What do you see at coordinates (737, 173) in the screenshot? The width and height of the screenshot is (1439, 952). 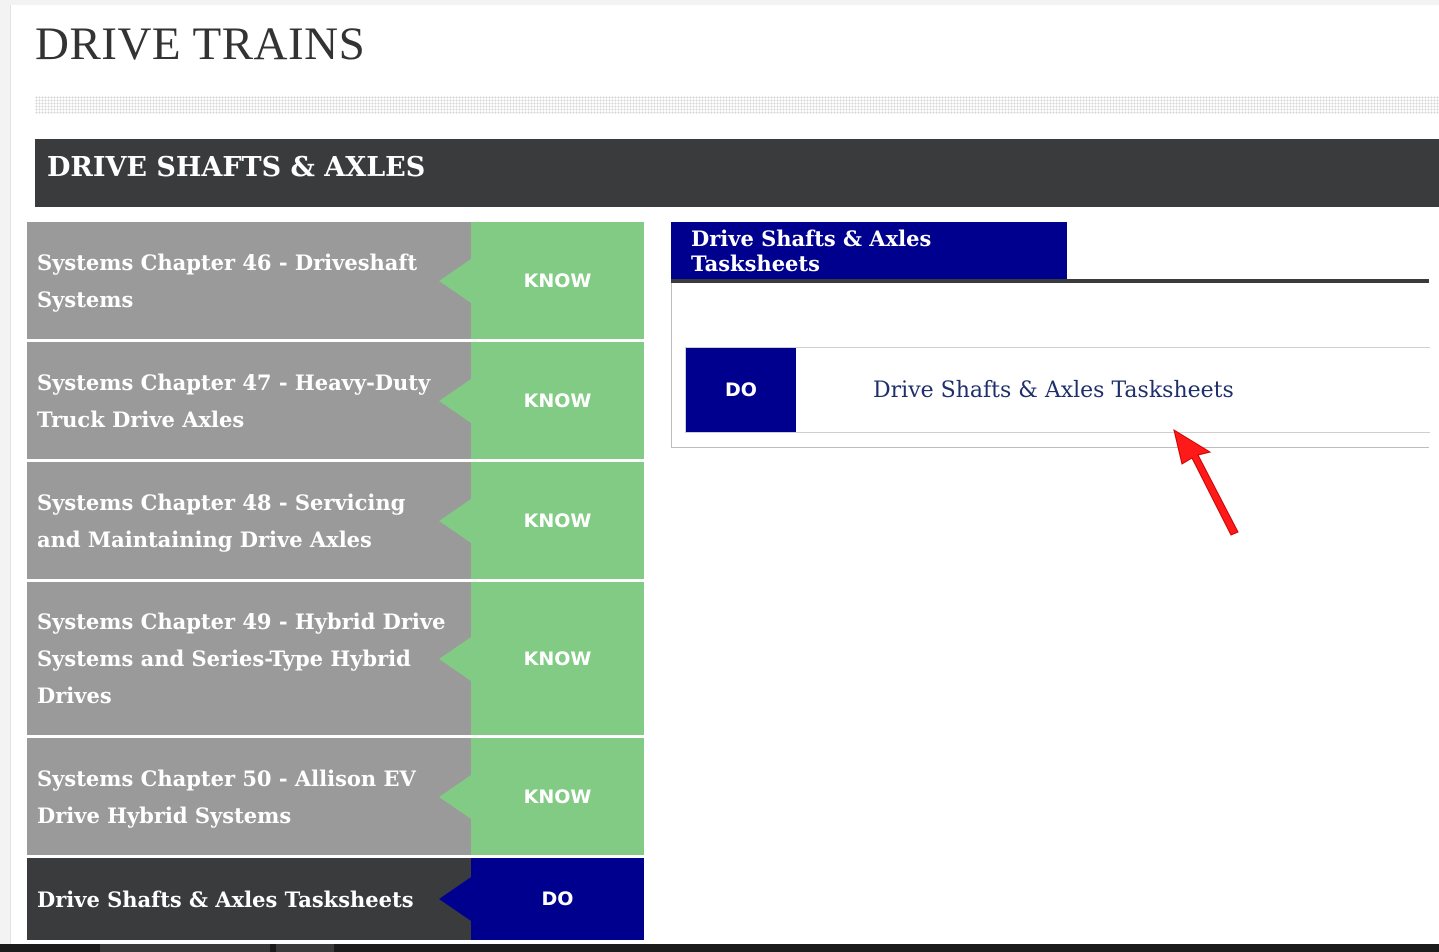 I see `section-header: DRIVE SHAFTS & AXLES` at bounding box center [737, 173].